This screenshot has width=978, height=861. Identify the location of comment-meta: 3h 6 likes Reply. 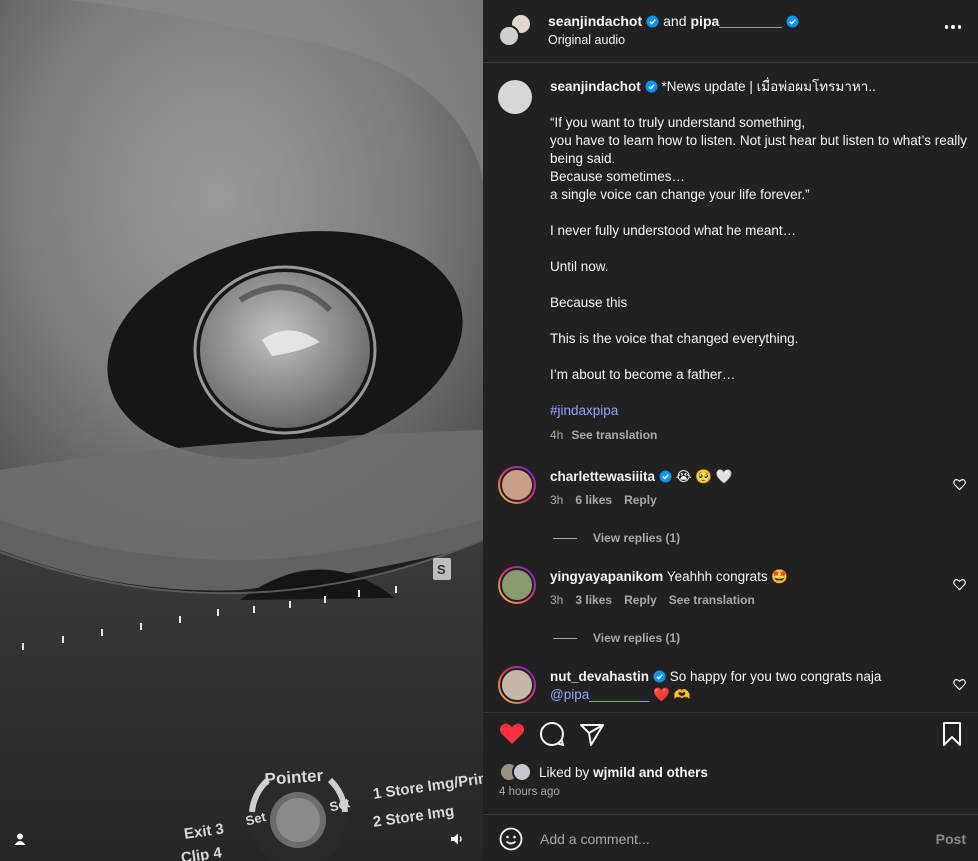
(609, 500).